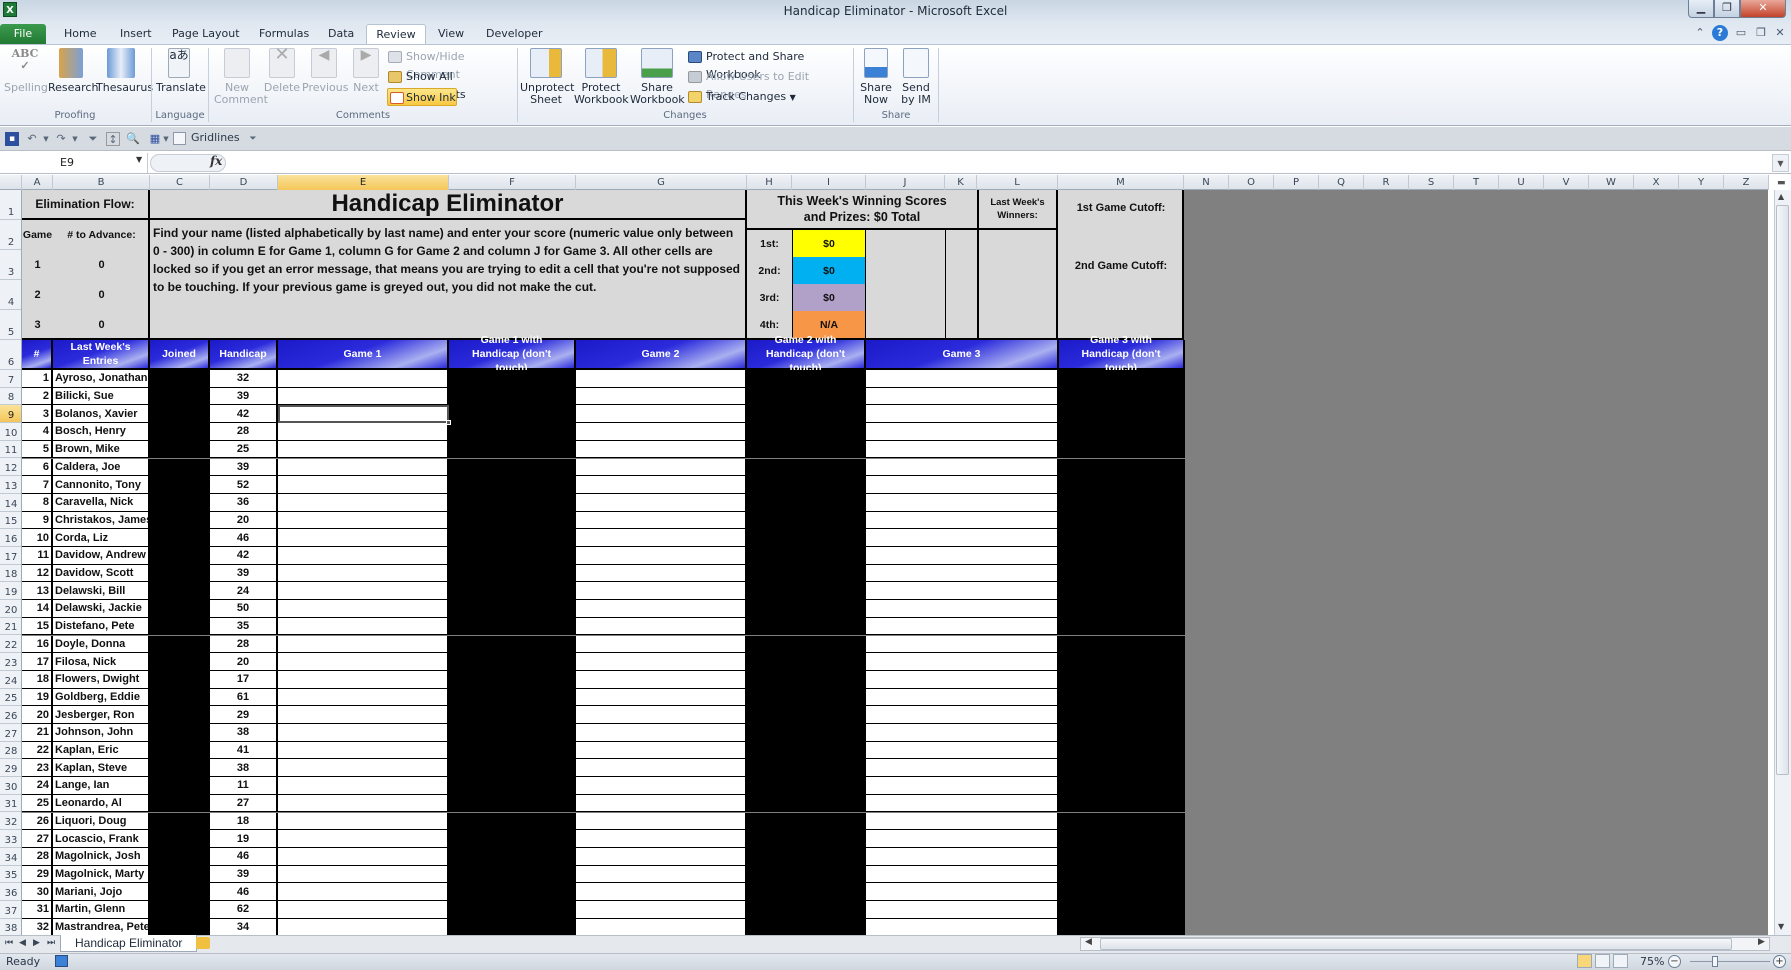 The width and height of the screenshot is (1791, 970). Describe the element at coordinates (10, 875) in the screenshot. I see `row-header-35: 35` at that location.